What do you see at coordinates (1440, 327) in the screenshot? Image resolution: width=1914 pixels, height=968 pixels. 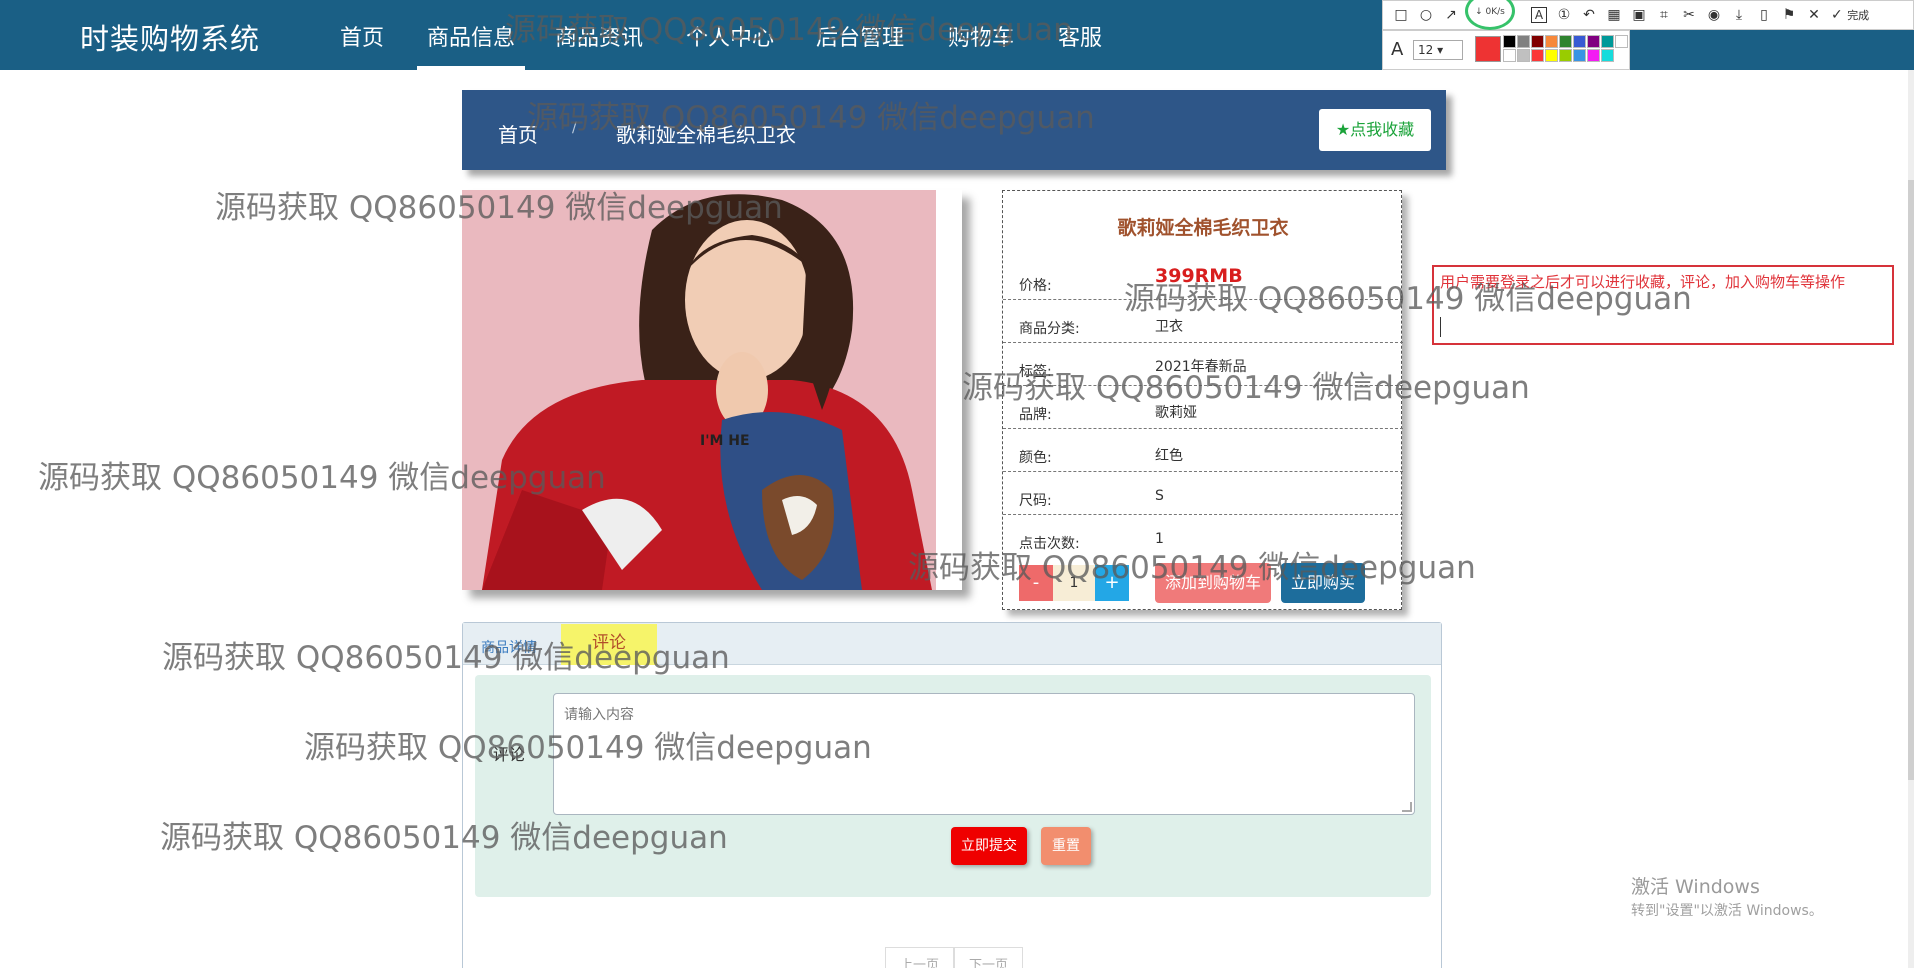 I see `text-caret` at bounding box center [1440, 327].